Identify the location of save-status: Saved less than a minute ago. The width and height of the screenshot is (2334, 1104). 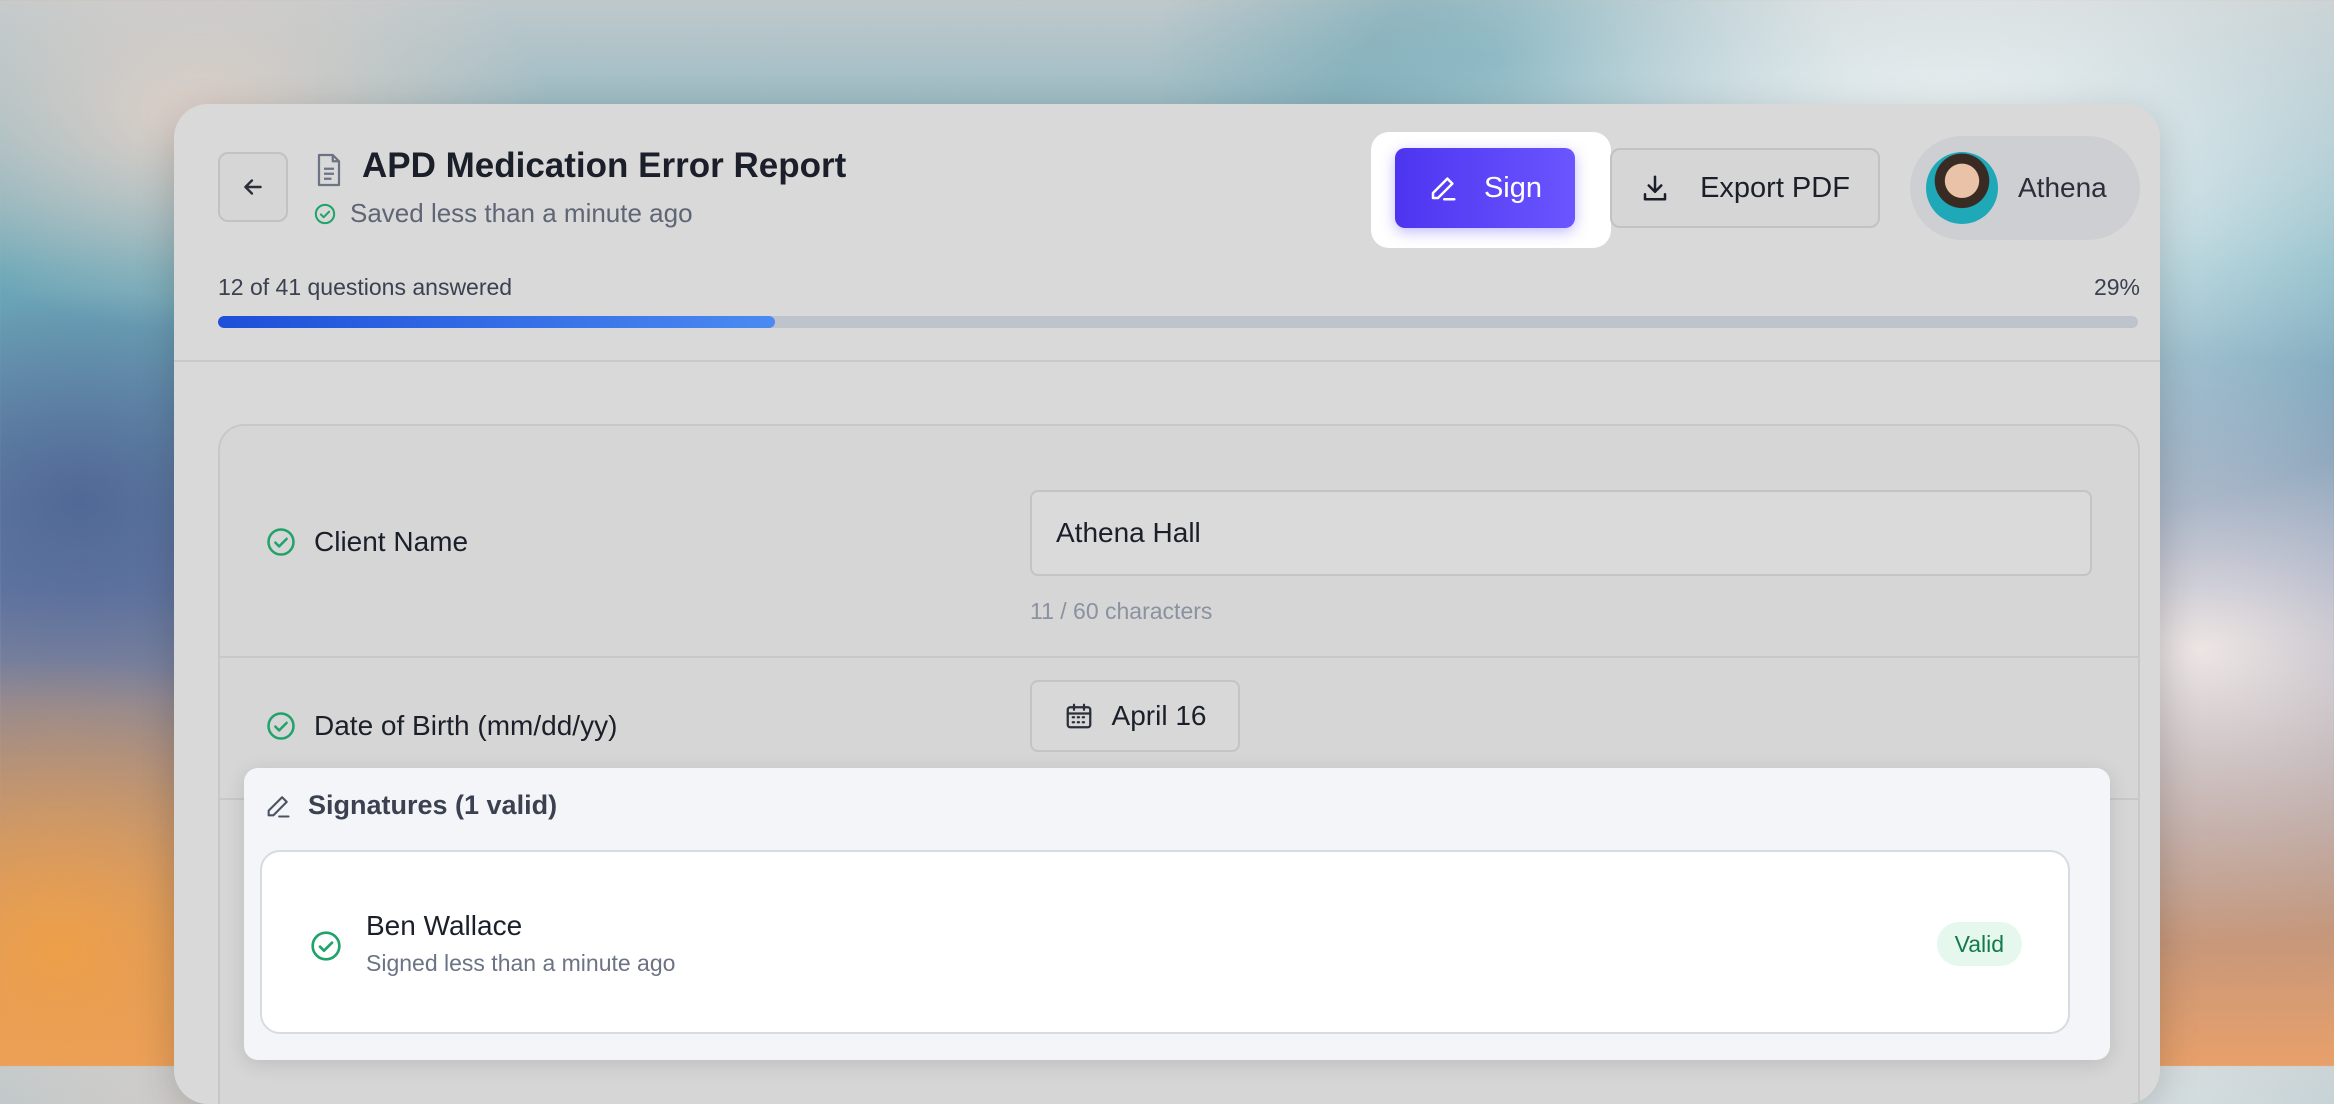
(503, 213).